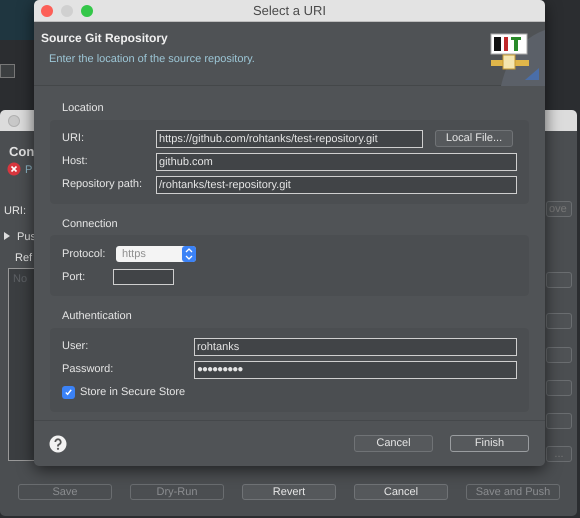  I want to click on expand-arrow-icon, so click(7, 236).